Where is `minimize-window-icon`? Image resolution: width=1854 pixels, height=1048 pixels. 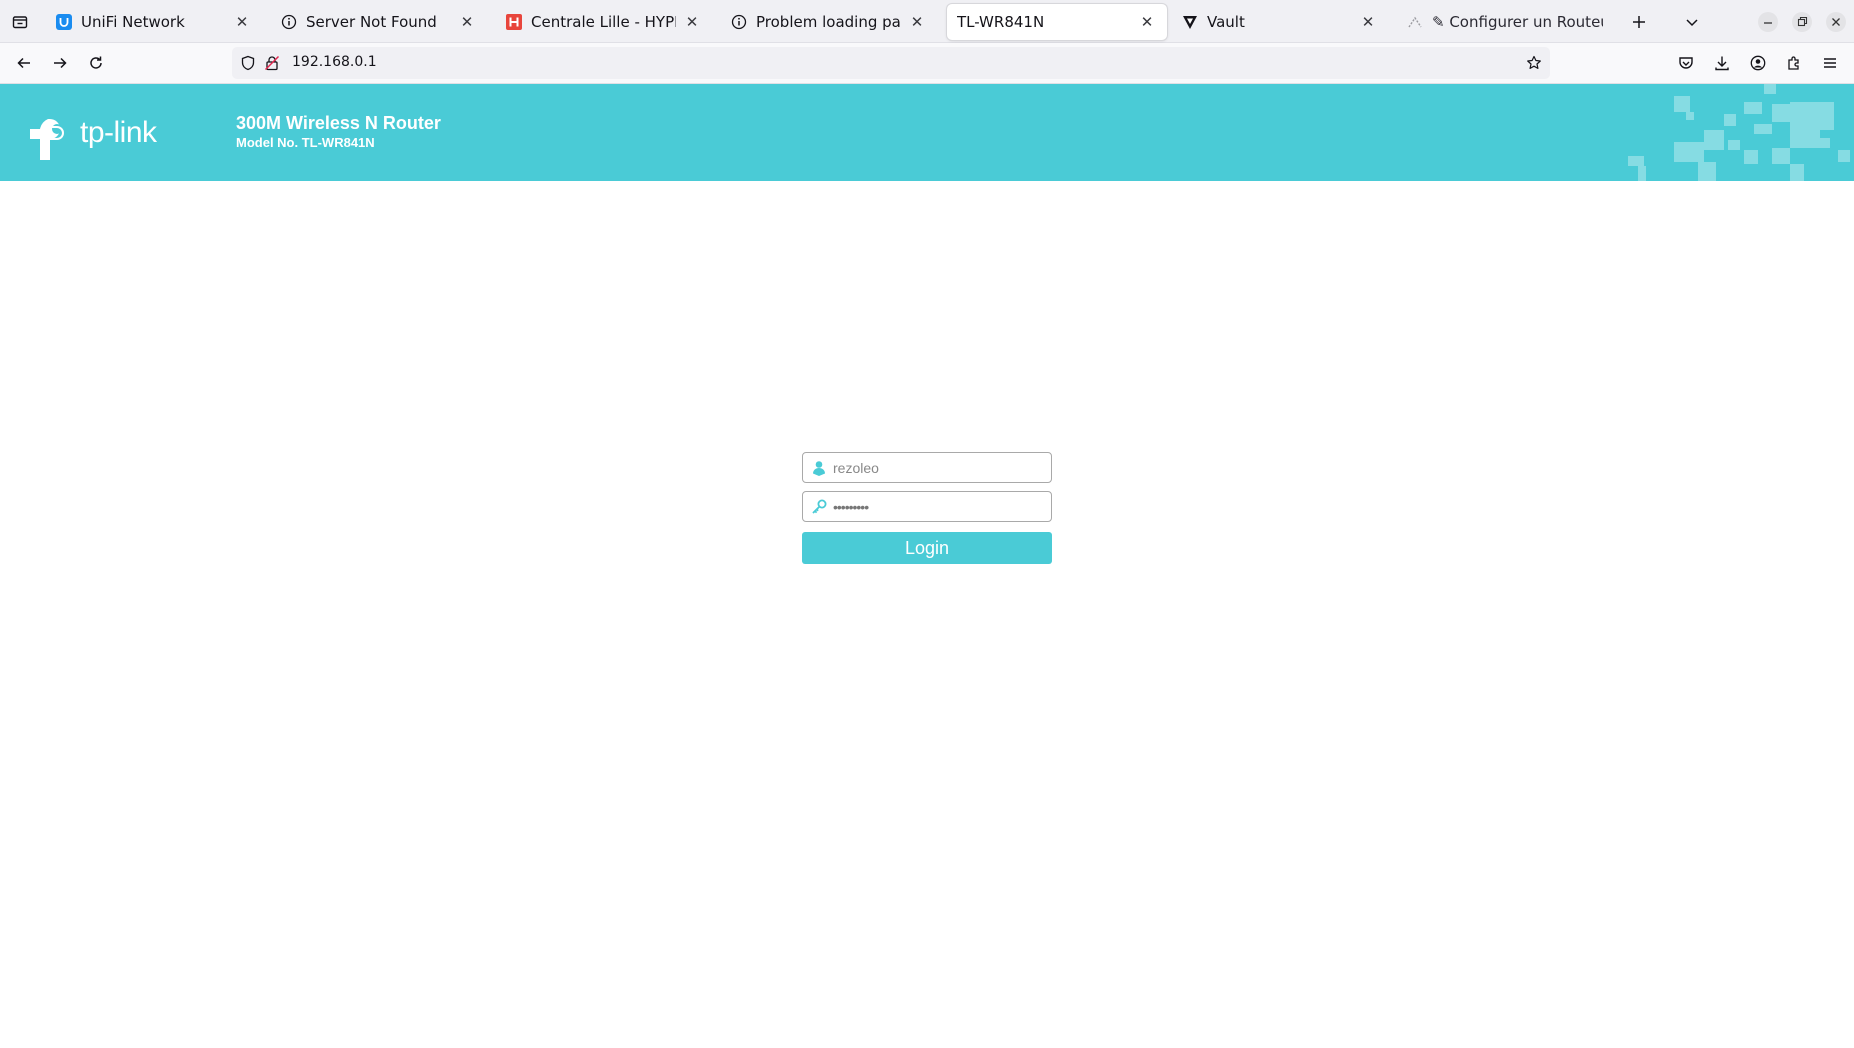 minimize-window-icon is located at coordinates (1768, 22).